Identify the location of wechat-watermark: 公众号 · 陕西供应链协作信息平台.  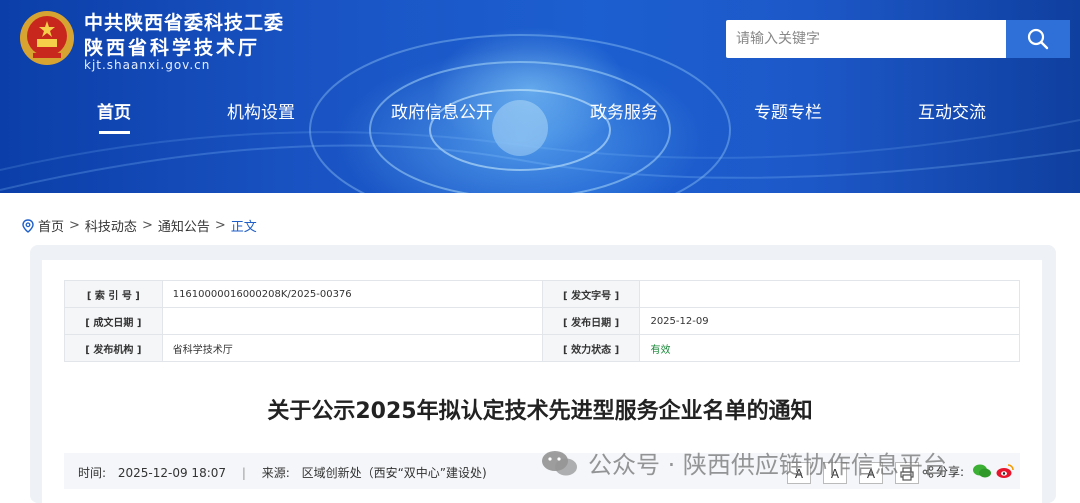
(743, 462).